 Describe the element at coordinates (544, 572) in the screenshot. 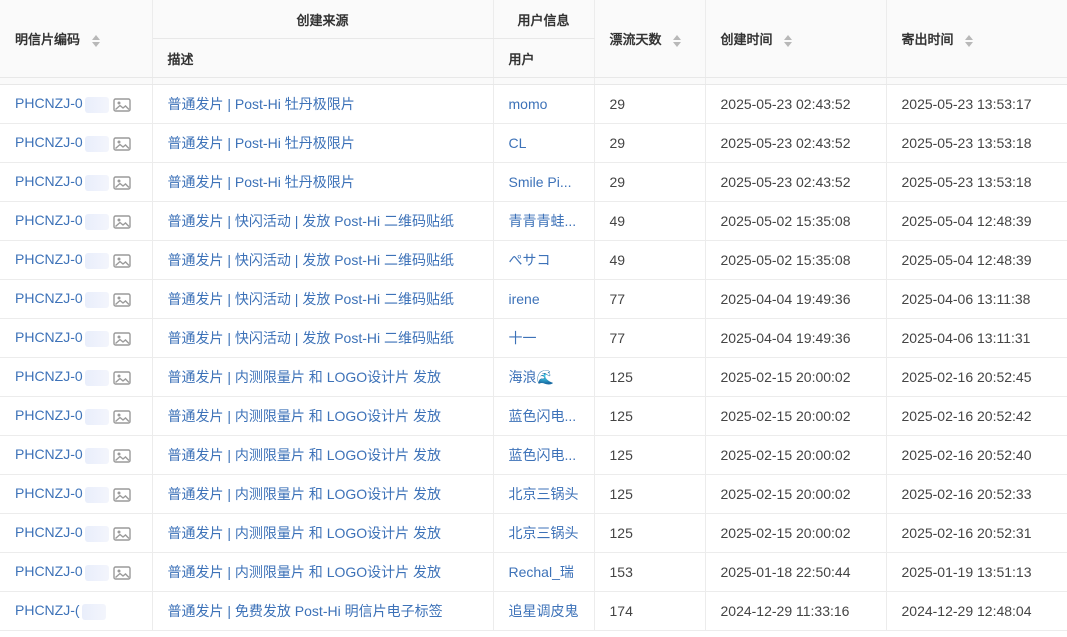

I see `user-link: Rechal_瑞` at that location.